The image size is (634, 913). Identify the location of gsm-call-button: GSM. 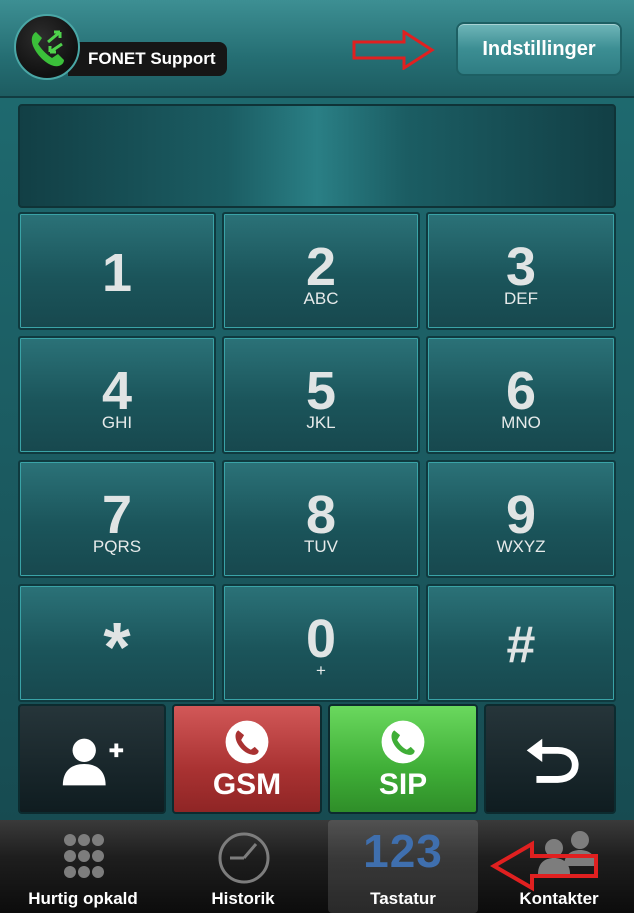
(247, 759).